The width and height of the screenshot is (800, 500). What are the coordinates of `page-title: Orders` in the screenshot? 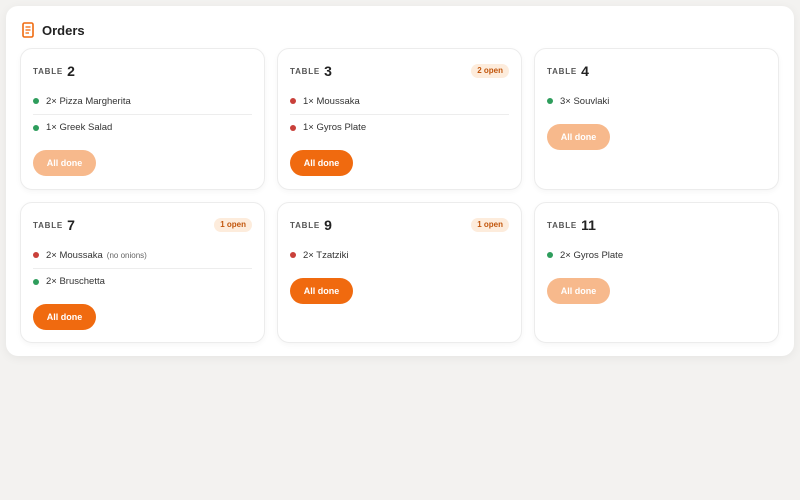 It's located at (63, 30).